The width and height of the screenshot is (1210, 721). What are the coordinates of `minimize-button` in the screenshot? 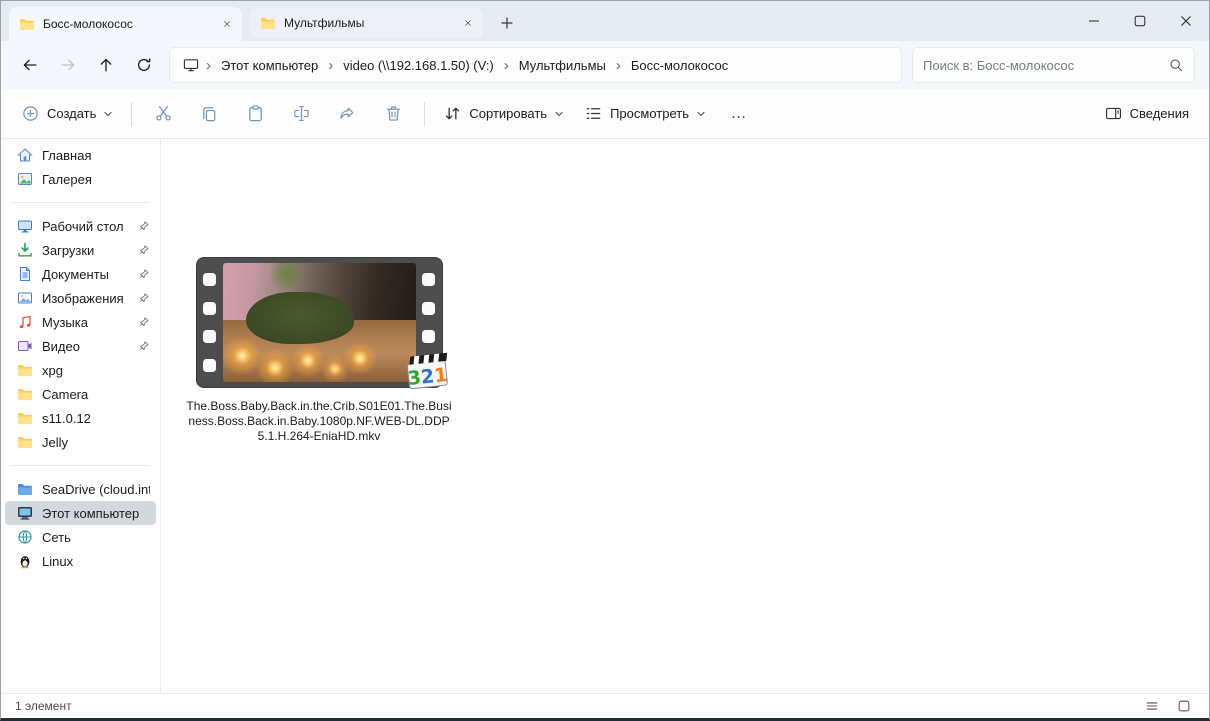 It's located at (1094, 21).